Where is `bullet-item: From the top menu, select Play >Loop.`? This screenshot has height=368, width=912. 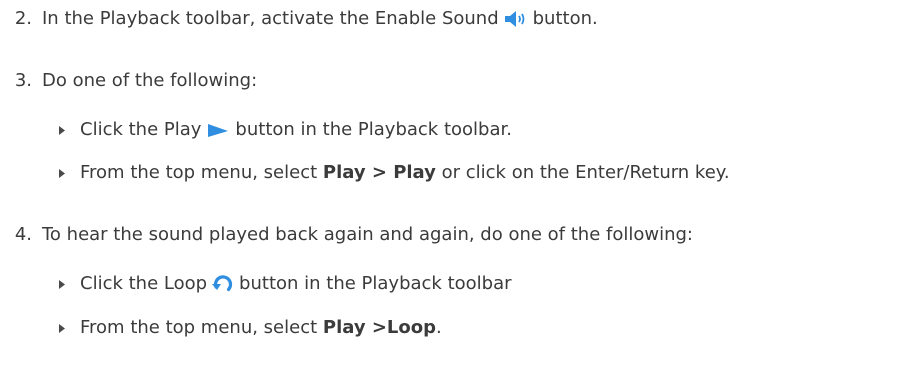
bullet-item: From the top menu, select Play >Loop. is located at coordinates (250, 328).